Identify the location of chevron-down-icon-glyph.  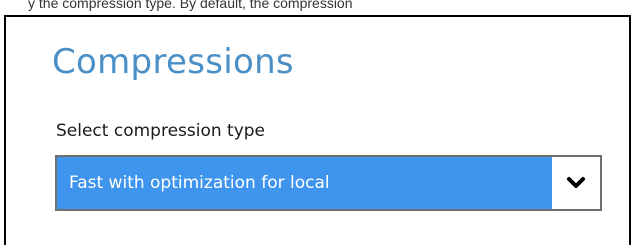
(576, 182).